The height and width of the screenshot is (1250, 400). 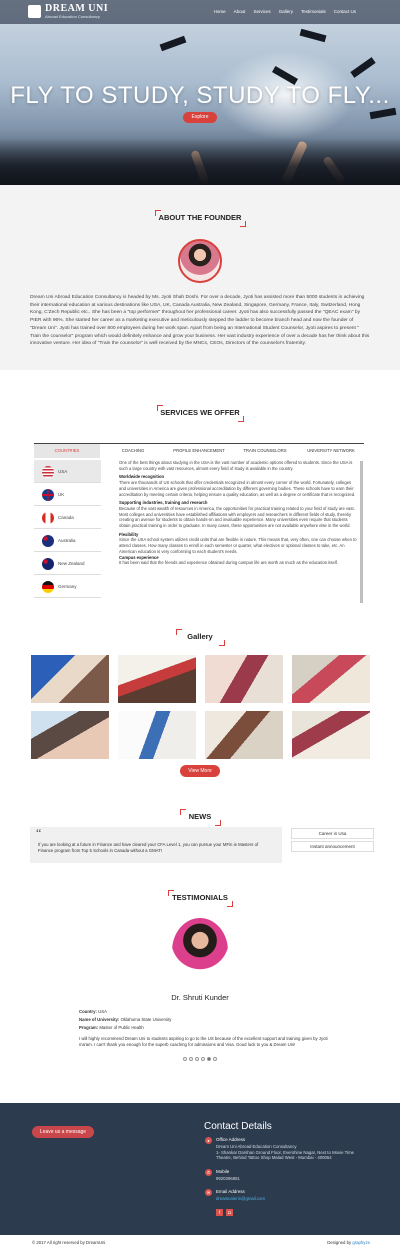 I want to click on country-value: USA, so click(x=102, y=1011).